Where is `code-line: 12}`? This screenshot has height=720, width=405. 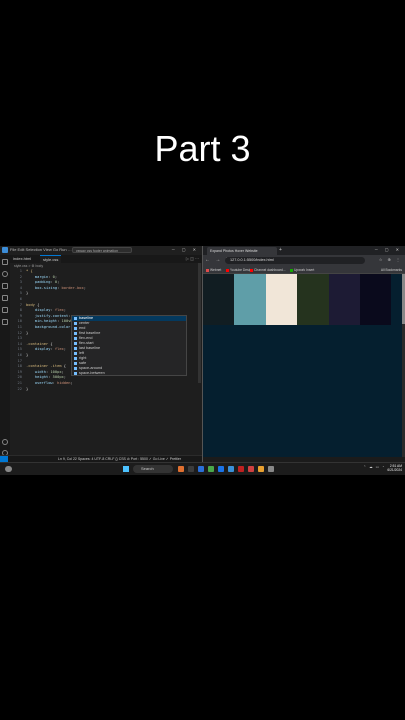
code-line: 12} is located at coordinates (19, 333).